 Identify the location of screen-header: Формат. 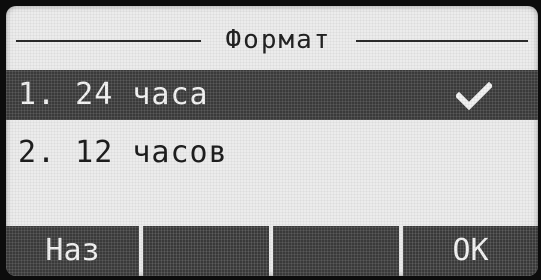
(272, 40).